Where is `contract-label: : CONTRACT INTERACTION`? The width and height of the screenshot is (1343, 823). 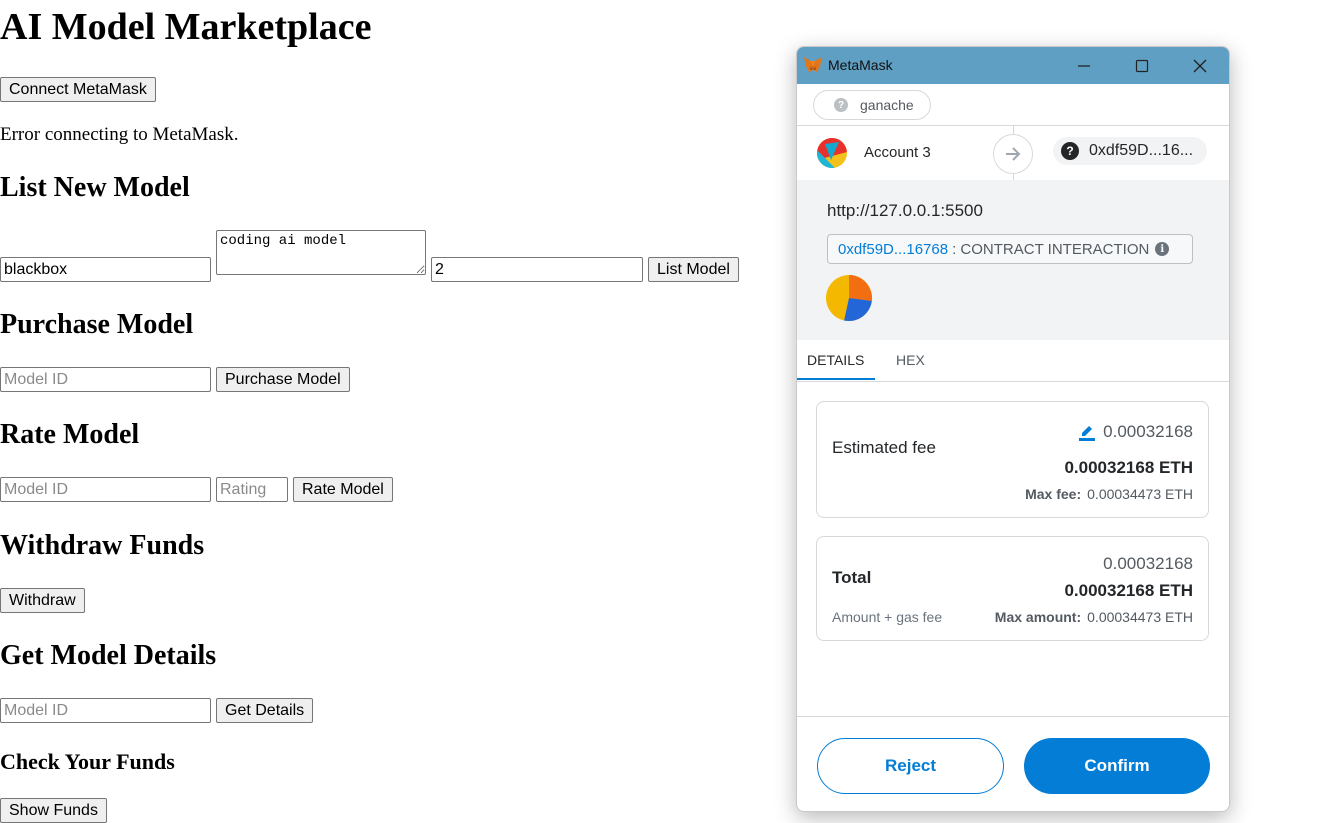
contract-label: : CONTRACT INTERACTION is located at coordinates (1051, 249).